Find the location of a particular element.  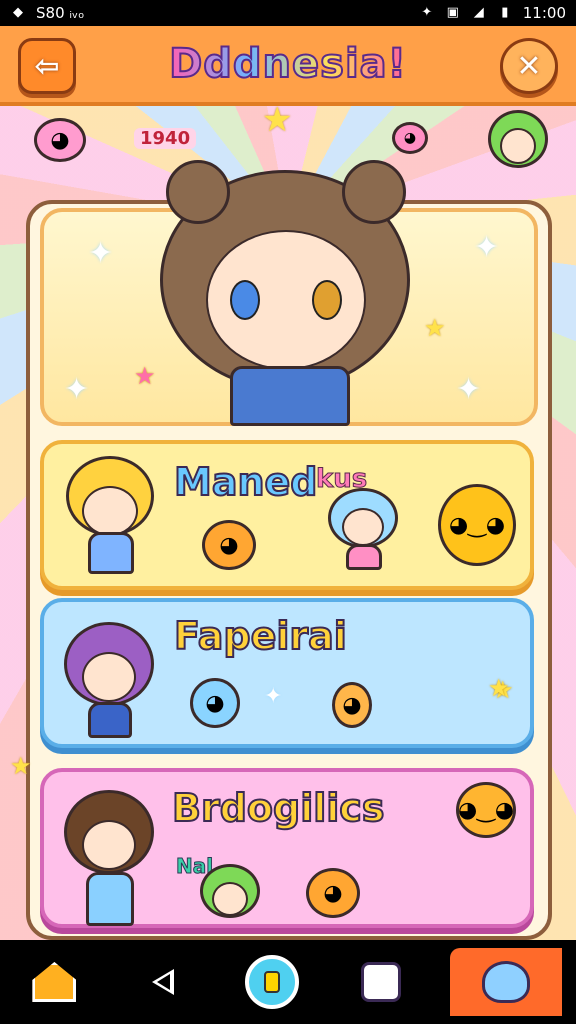

bottom-nav is located at coordinates (288, 982).